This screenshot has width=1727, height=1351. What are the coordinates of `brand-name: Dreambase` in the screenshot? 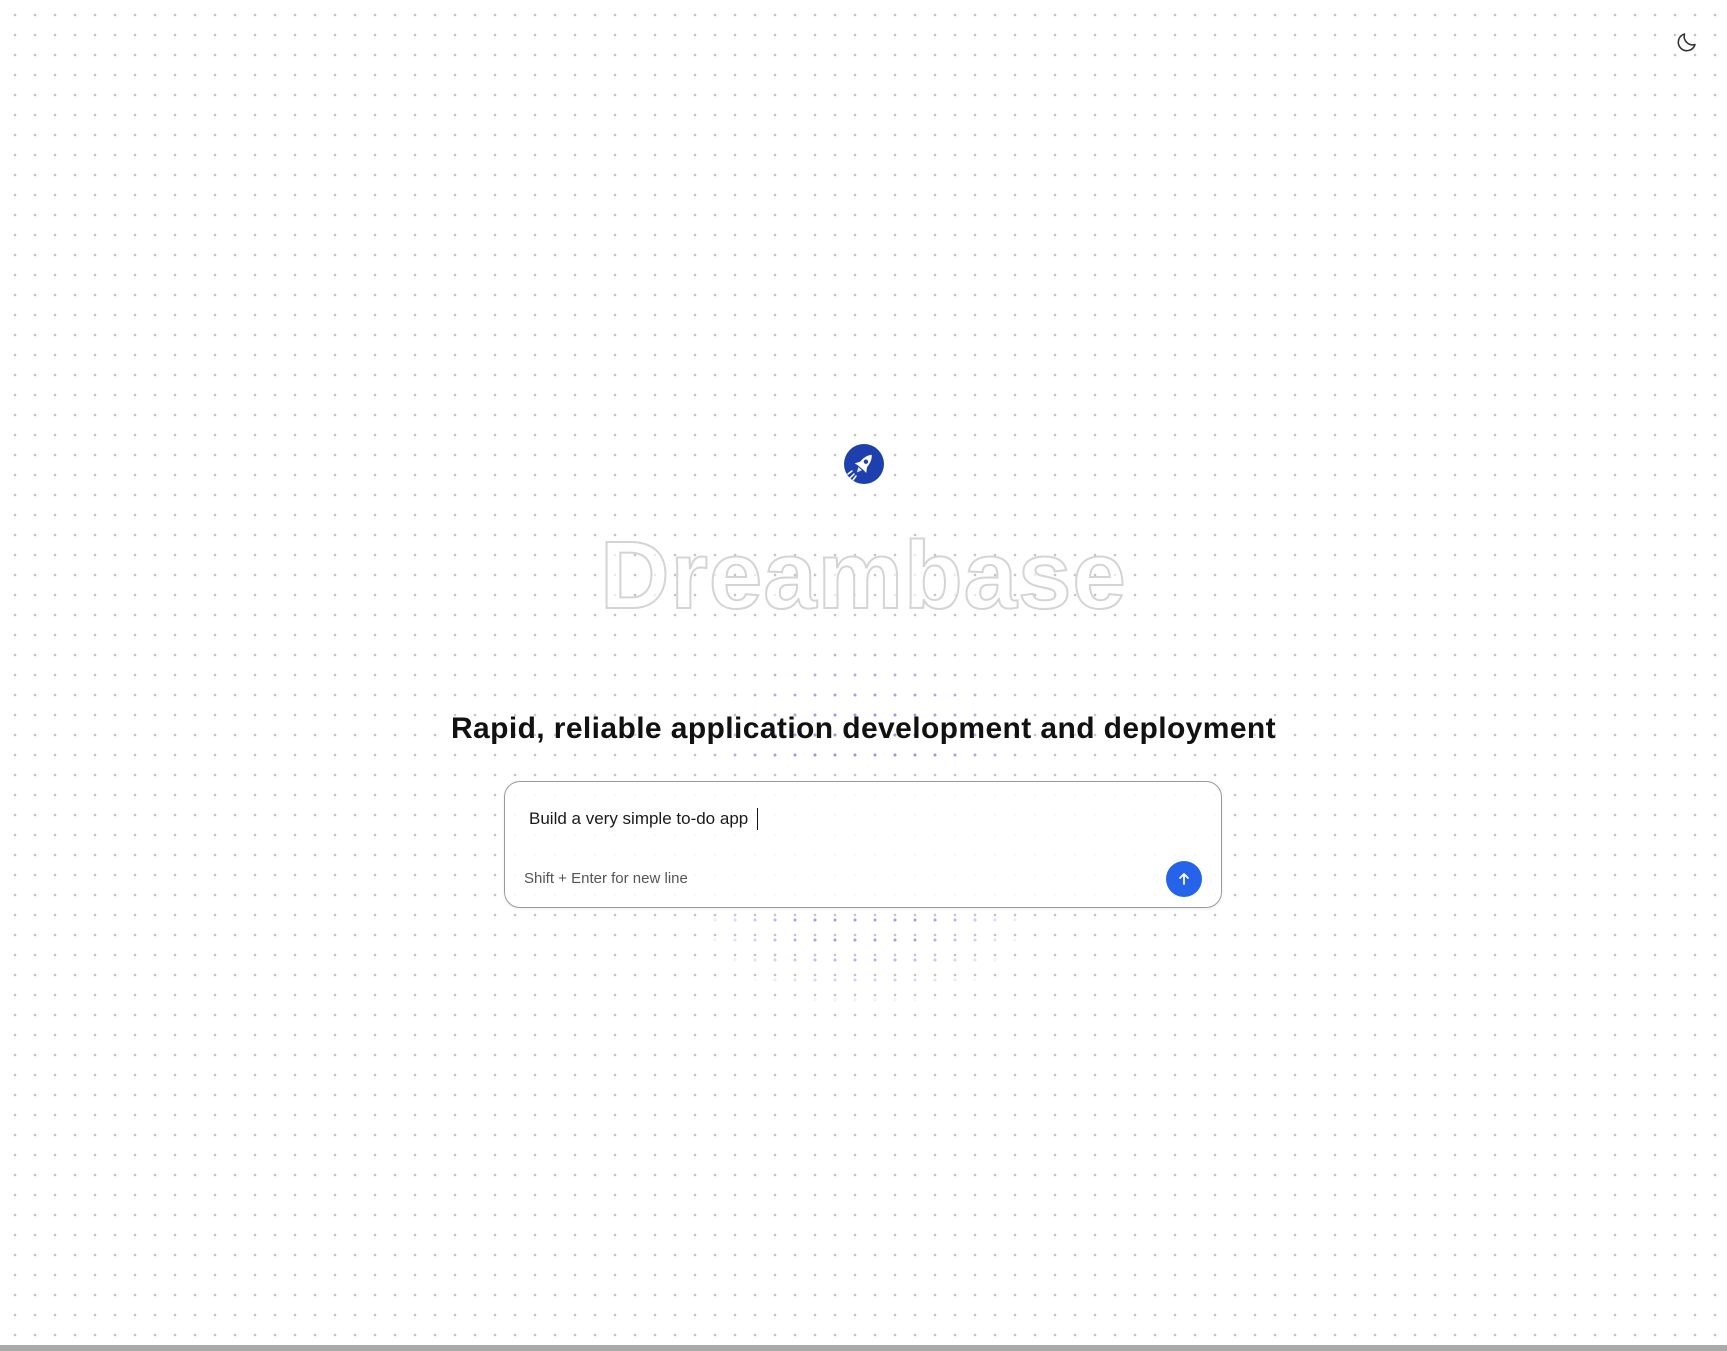 It's located at (863, 575).